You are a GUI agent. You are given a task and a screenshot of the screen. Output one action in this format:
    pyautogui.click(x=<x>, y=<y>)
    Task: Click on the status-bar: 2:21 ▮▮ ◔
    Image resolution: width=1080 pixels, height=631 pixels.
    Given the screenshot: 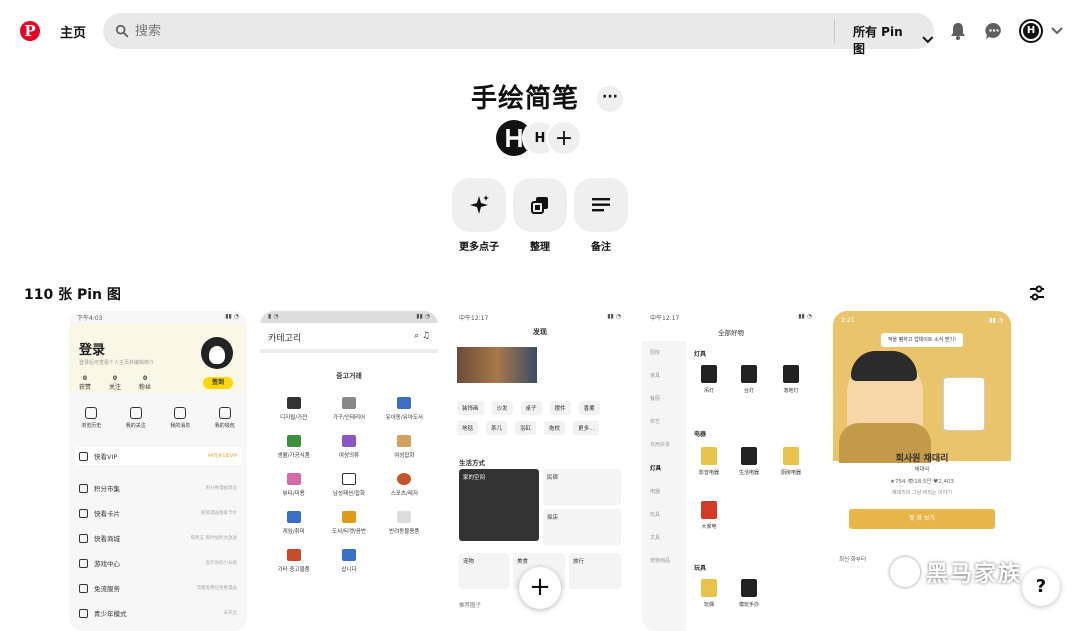 What is the action you would take?
    pyautogui.click(x=922, y=321)
    